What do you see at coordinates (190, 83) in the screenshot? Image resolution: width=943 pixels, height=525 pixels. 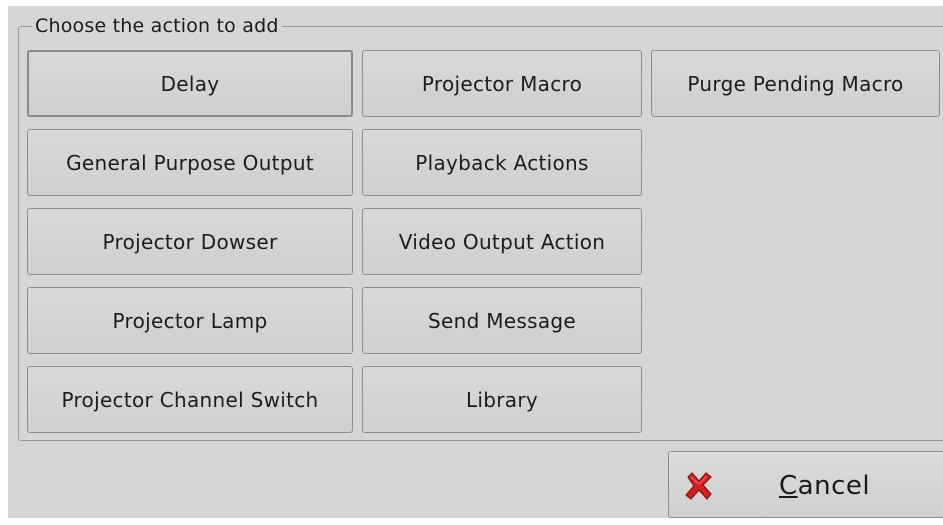 I see `delay-button: Delay` at bounding box center [190, 83].